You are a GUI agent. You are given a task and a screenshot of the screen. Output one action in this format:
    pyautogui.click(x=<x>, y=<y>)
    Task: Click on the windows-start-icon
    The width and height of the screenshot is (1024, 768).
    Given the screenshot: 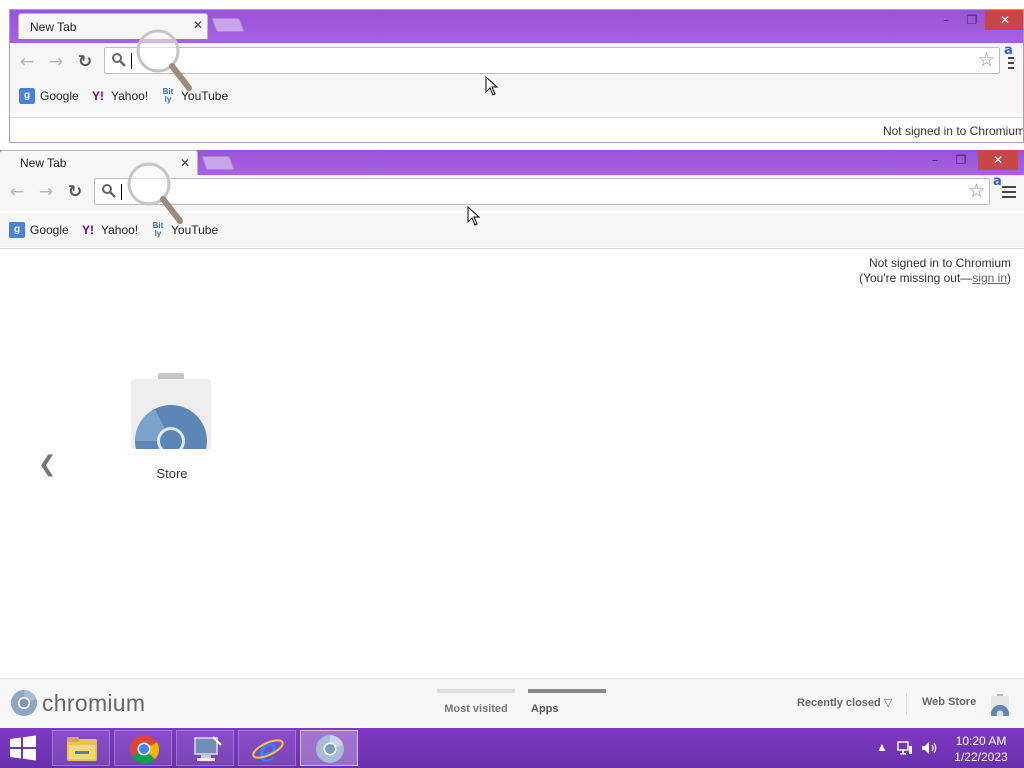 What is the action you would take?
    pyautogui.click(x=23, y=748)
    